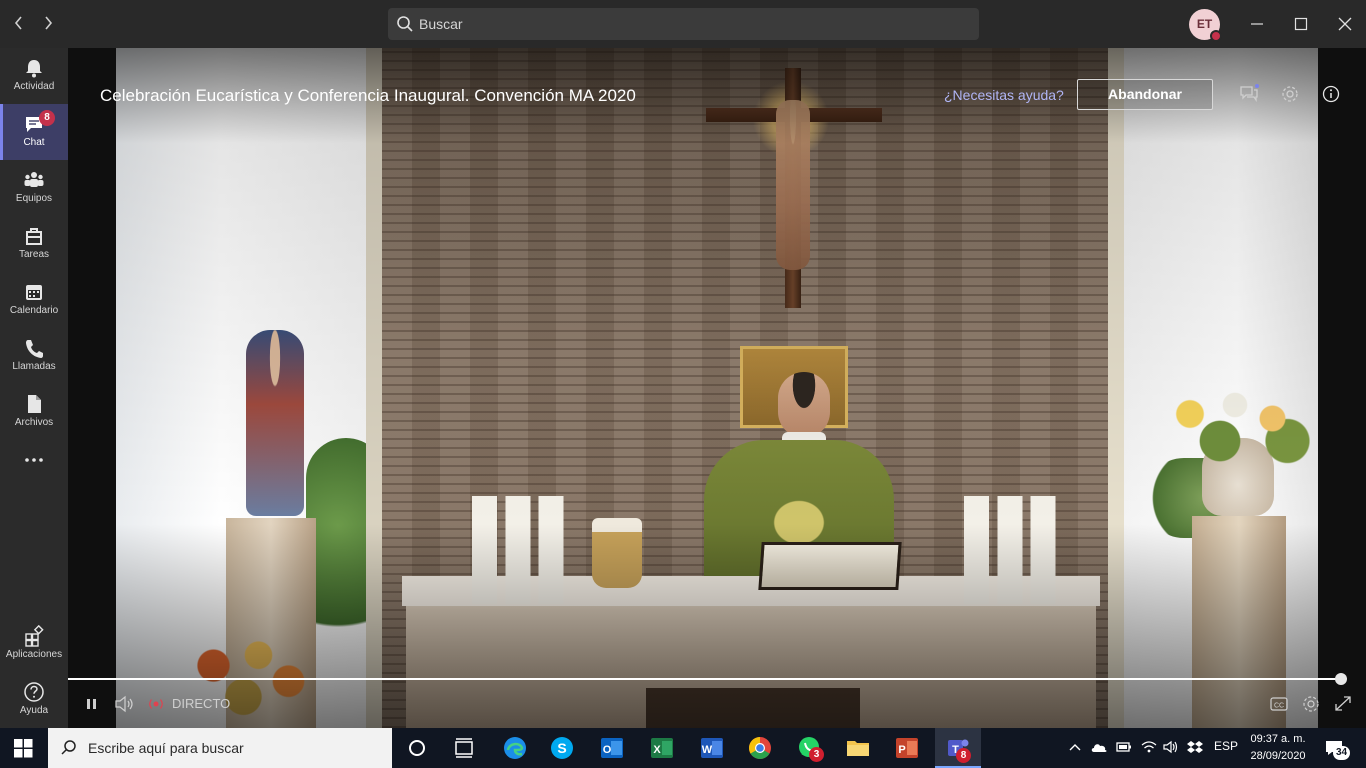 This screenshot has height=768, width=1366. Describe the element at coordinates (1343, 704) in the screenshot. I see `fullscreen-icon` at that location.